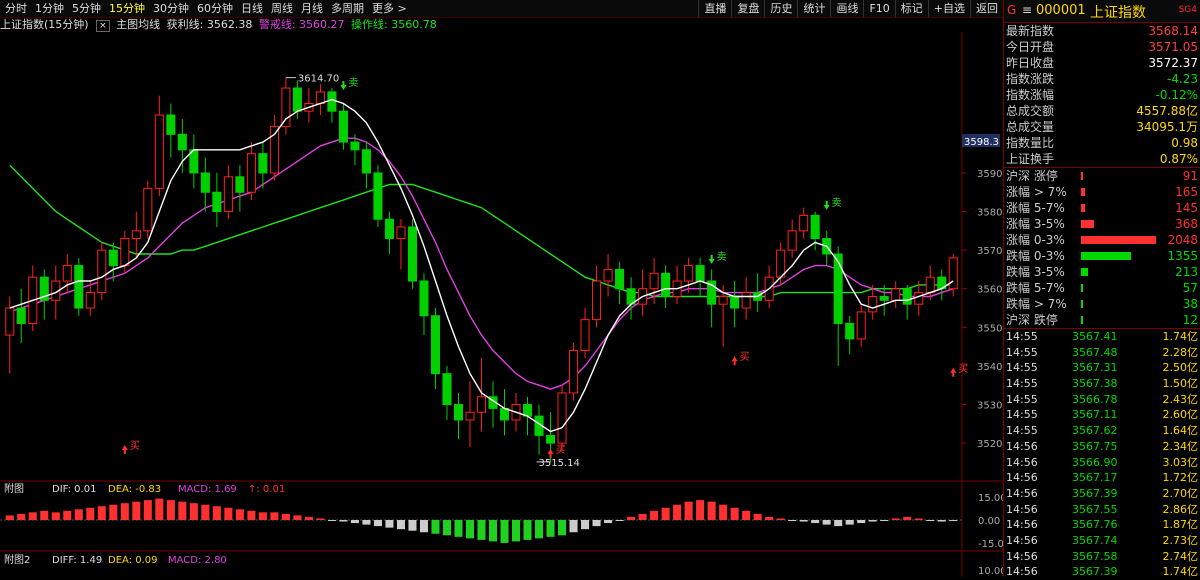 This screenshot has height=580, width=1200. Describe the element at coordinates (714, 8) in the screenshot. I see `toolbar-button-0: 直播` at that location.